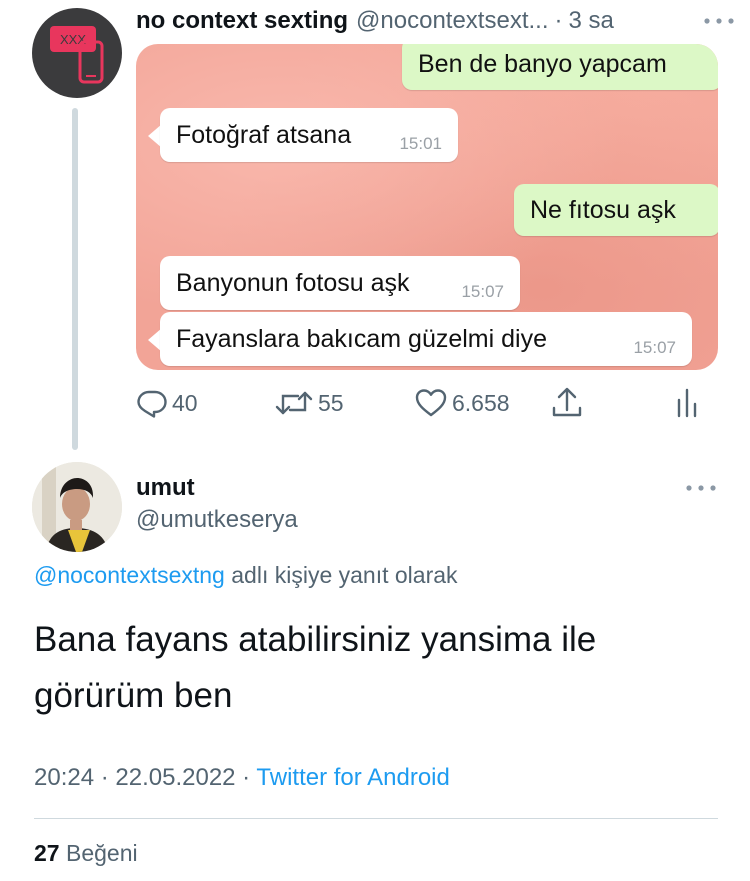 Image resolution: width=750 pixels, height=881 pixels. I want to click on likes-label: Beğeni, so click(98, 853).